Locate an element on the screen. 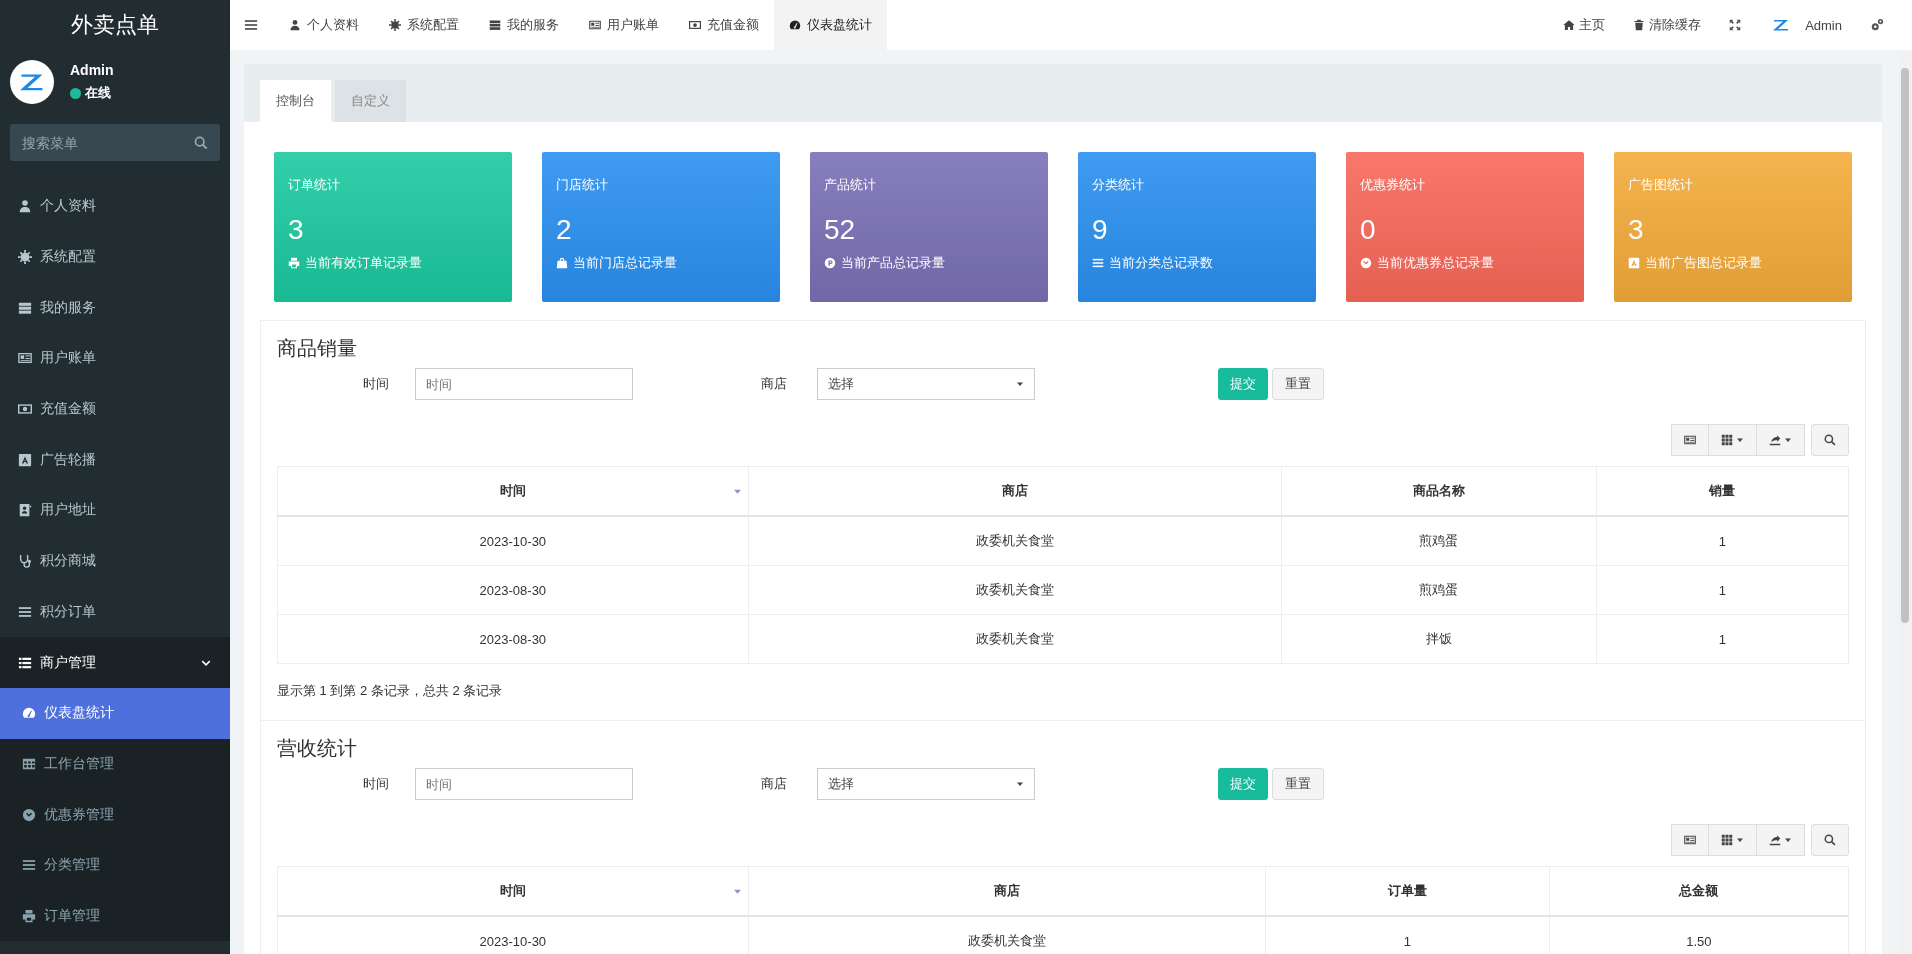 Image resolution: width=1912 pixels, height=954 pixels. section-title: 营收统计 is located at coordinates (317, 748).